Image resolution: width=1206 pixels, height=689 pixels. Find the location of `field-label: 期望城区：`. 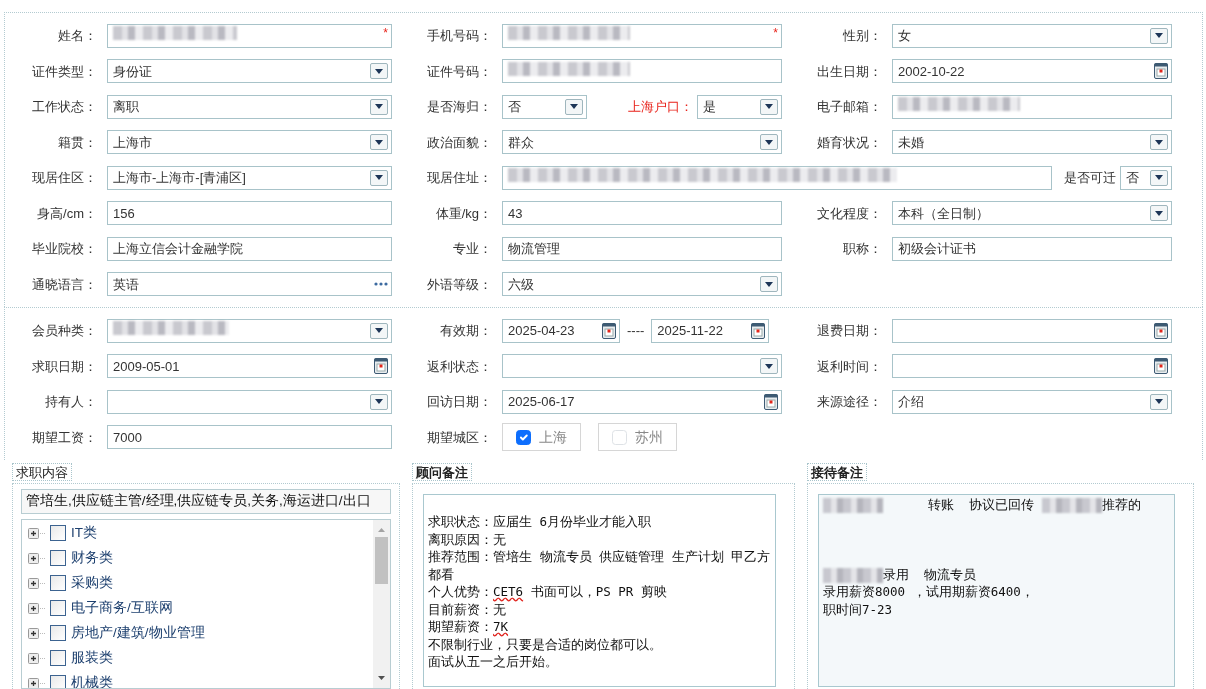

field-label: 期望城区： is located at coordinates (459, 437).